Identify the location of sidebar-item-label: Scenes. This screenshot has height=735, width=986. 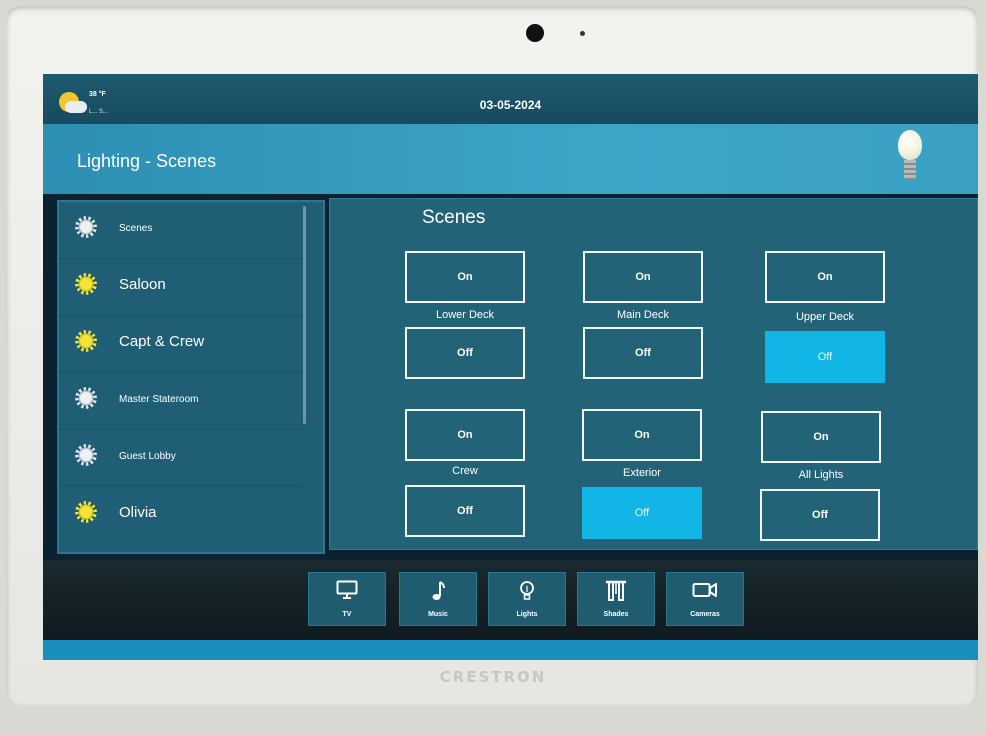
(136, 228).